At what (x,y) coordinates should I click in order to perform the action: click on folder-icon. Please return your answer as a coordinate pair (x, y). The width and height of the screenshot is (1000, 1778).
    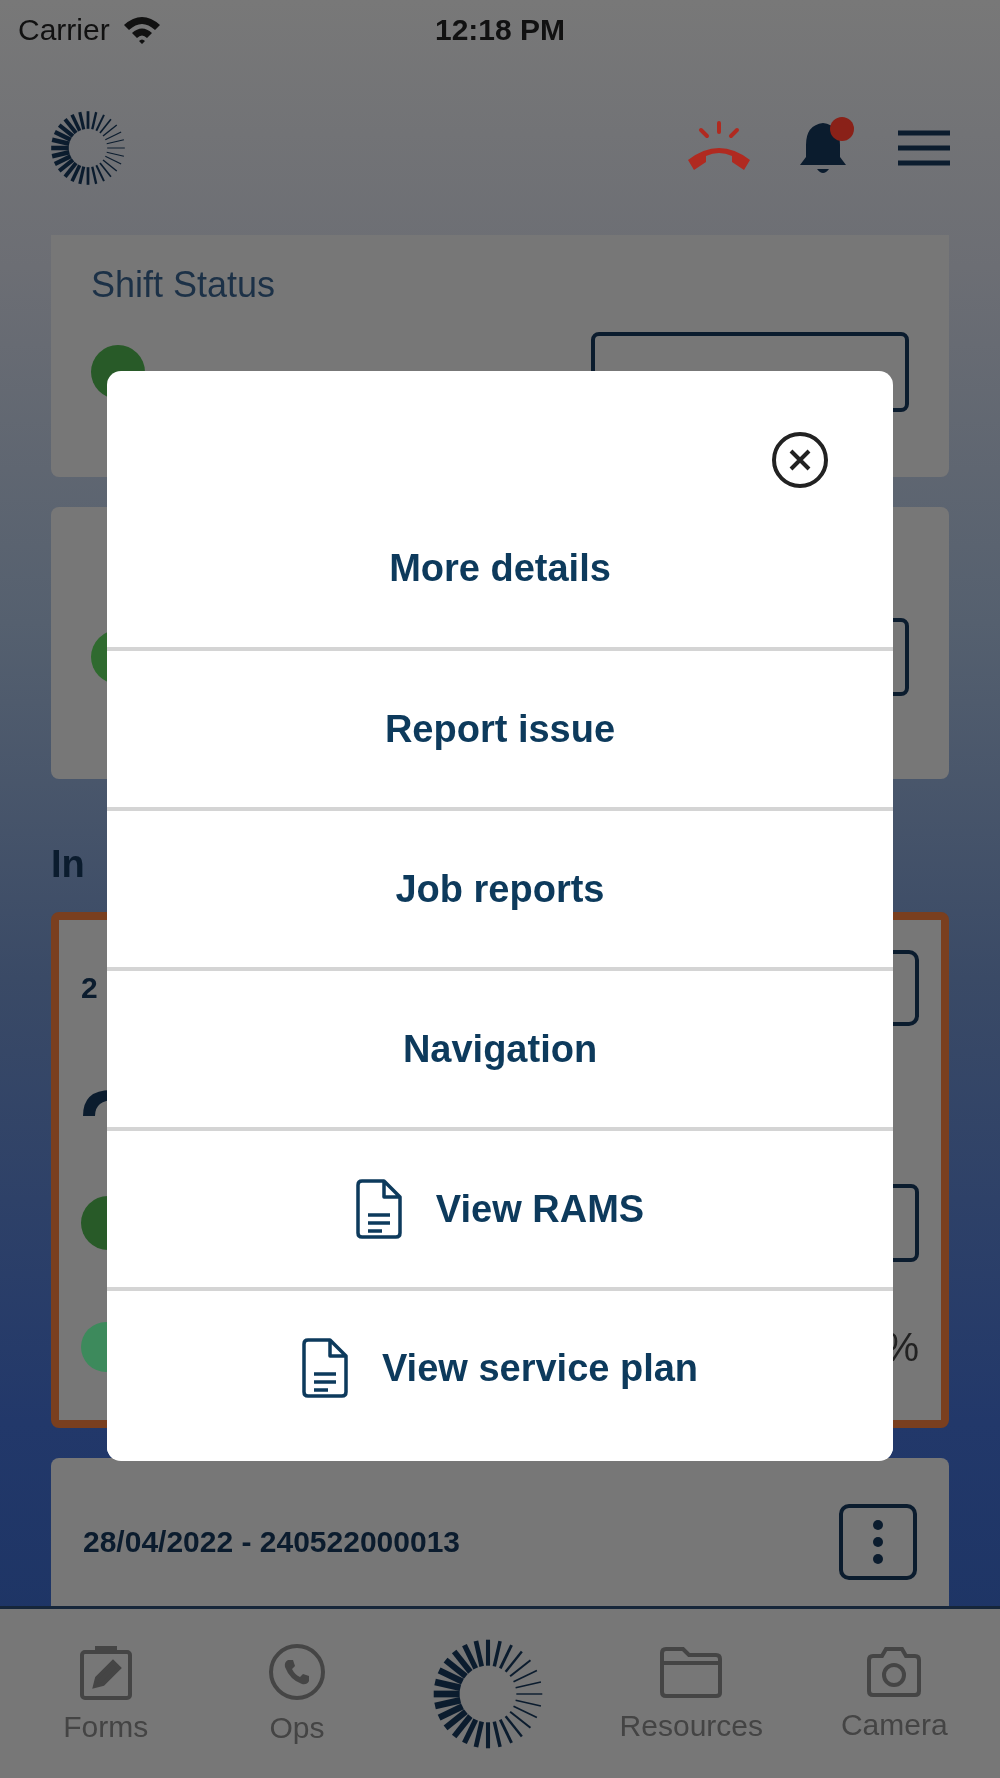
    Looking at the image, I should click on (691, 1671).